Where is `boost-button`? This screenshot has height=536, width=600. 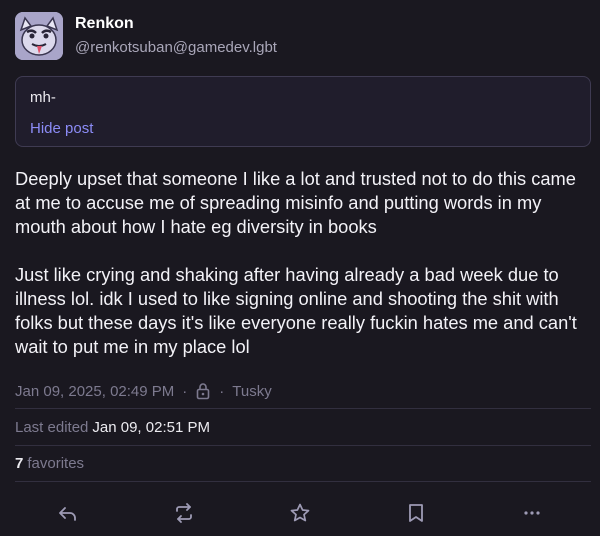 boost-button is located at coordinates (184, 513).